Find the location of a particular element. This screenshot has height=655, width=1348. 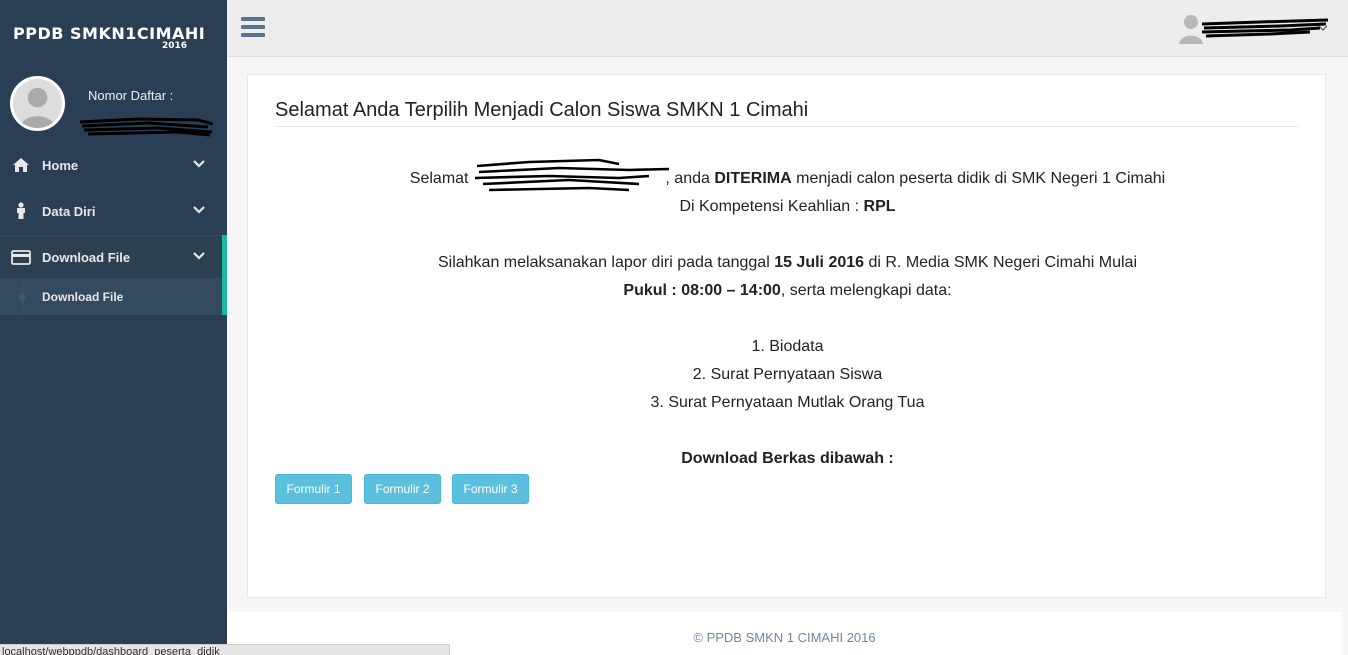

greeting-text: Selamat is located at coordinates (439, 179).